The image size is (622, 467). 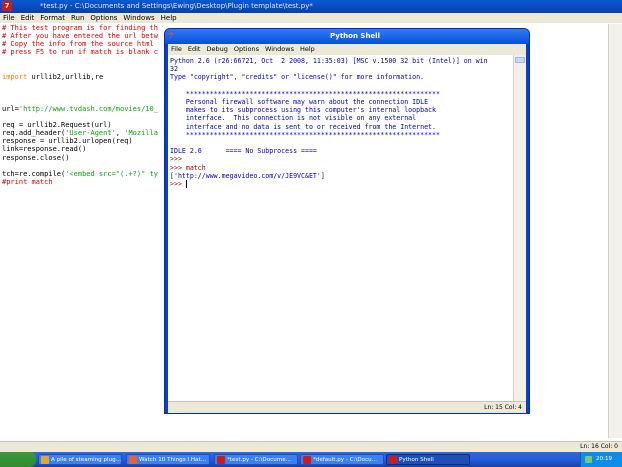 I want to click on start-button, so click(x=18, y=459).